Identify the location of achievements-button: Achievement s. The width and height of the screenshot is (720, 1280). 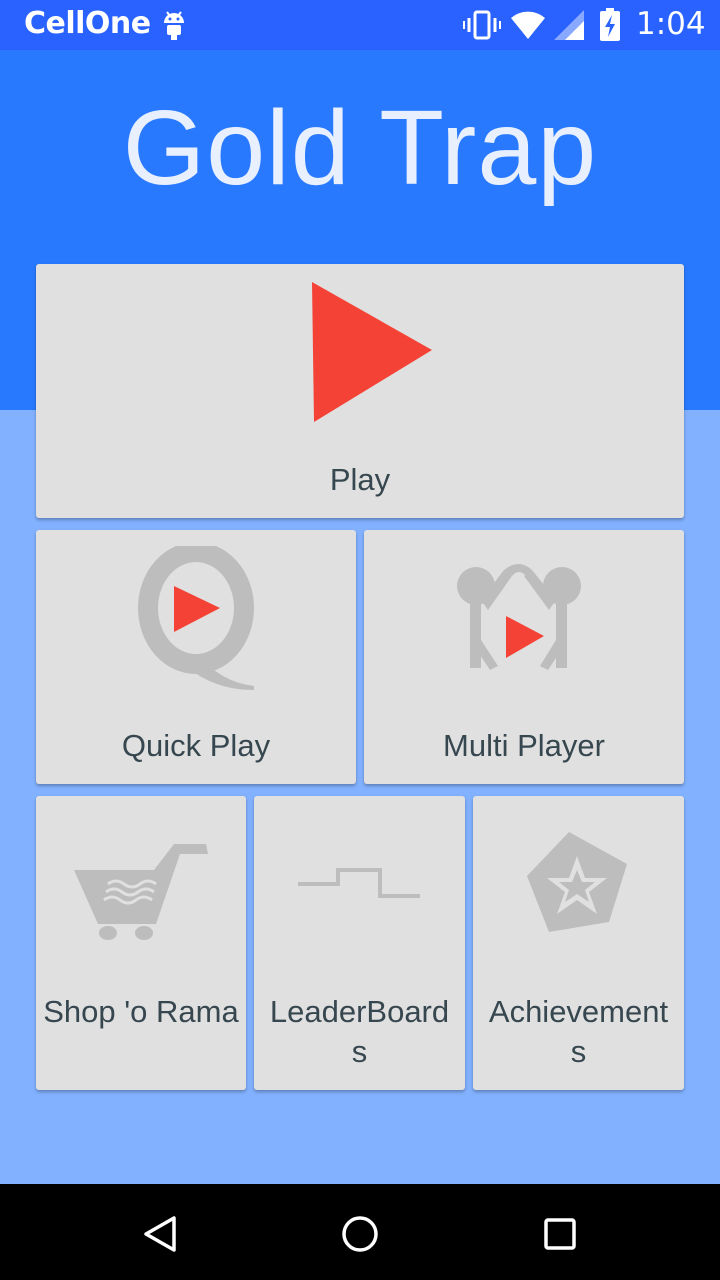
(578, 943).